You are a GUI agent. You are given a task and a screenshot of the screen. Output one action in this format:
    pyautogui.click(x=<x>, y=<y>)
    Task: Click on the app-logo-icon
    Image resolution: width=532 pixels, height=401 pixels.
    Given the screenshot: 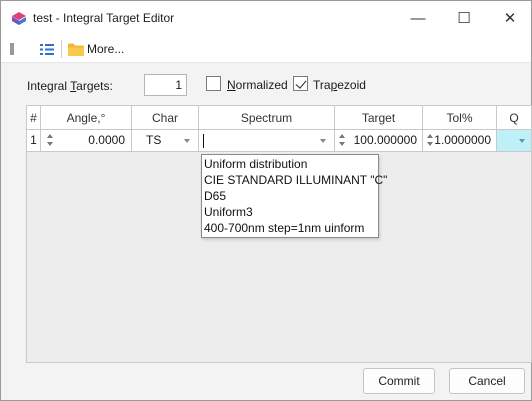 What is the action you would take?
    pyautogui.click(x=19, y=18)
    